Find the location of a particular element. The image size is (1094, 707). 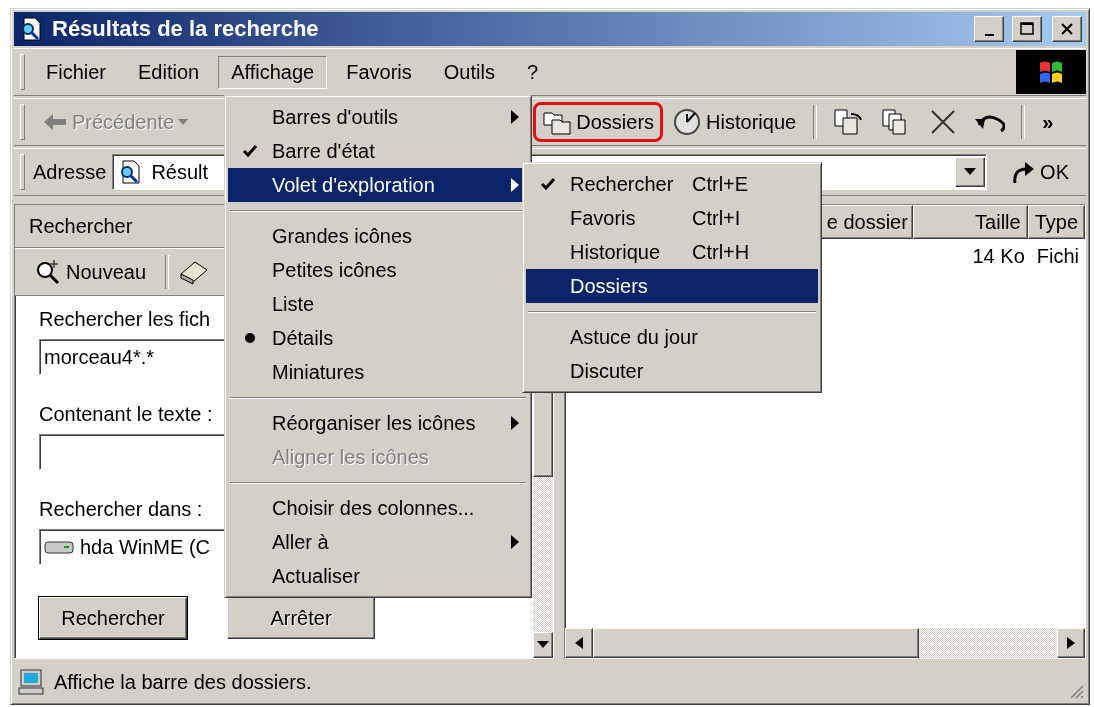

table-cell-text: Fichi is located at coordinates (1057, 256).